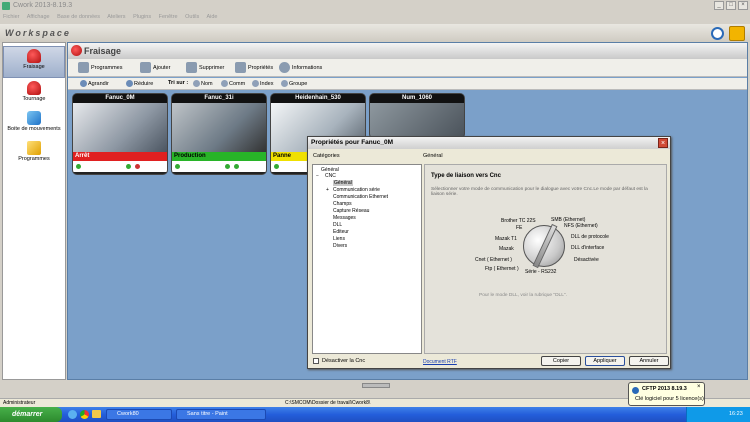 The height and width of the screenshot is (422, 750). I want to click on tree-item-editor: Editeur, so click(341, 232).